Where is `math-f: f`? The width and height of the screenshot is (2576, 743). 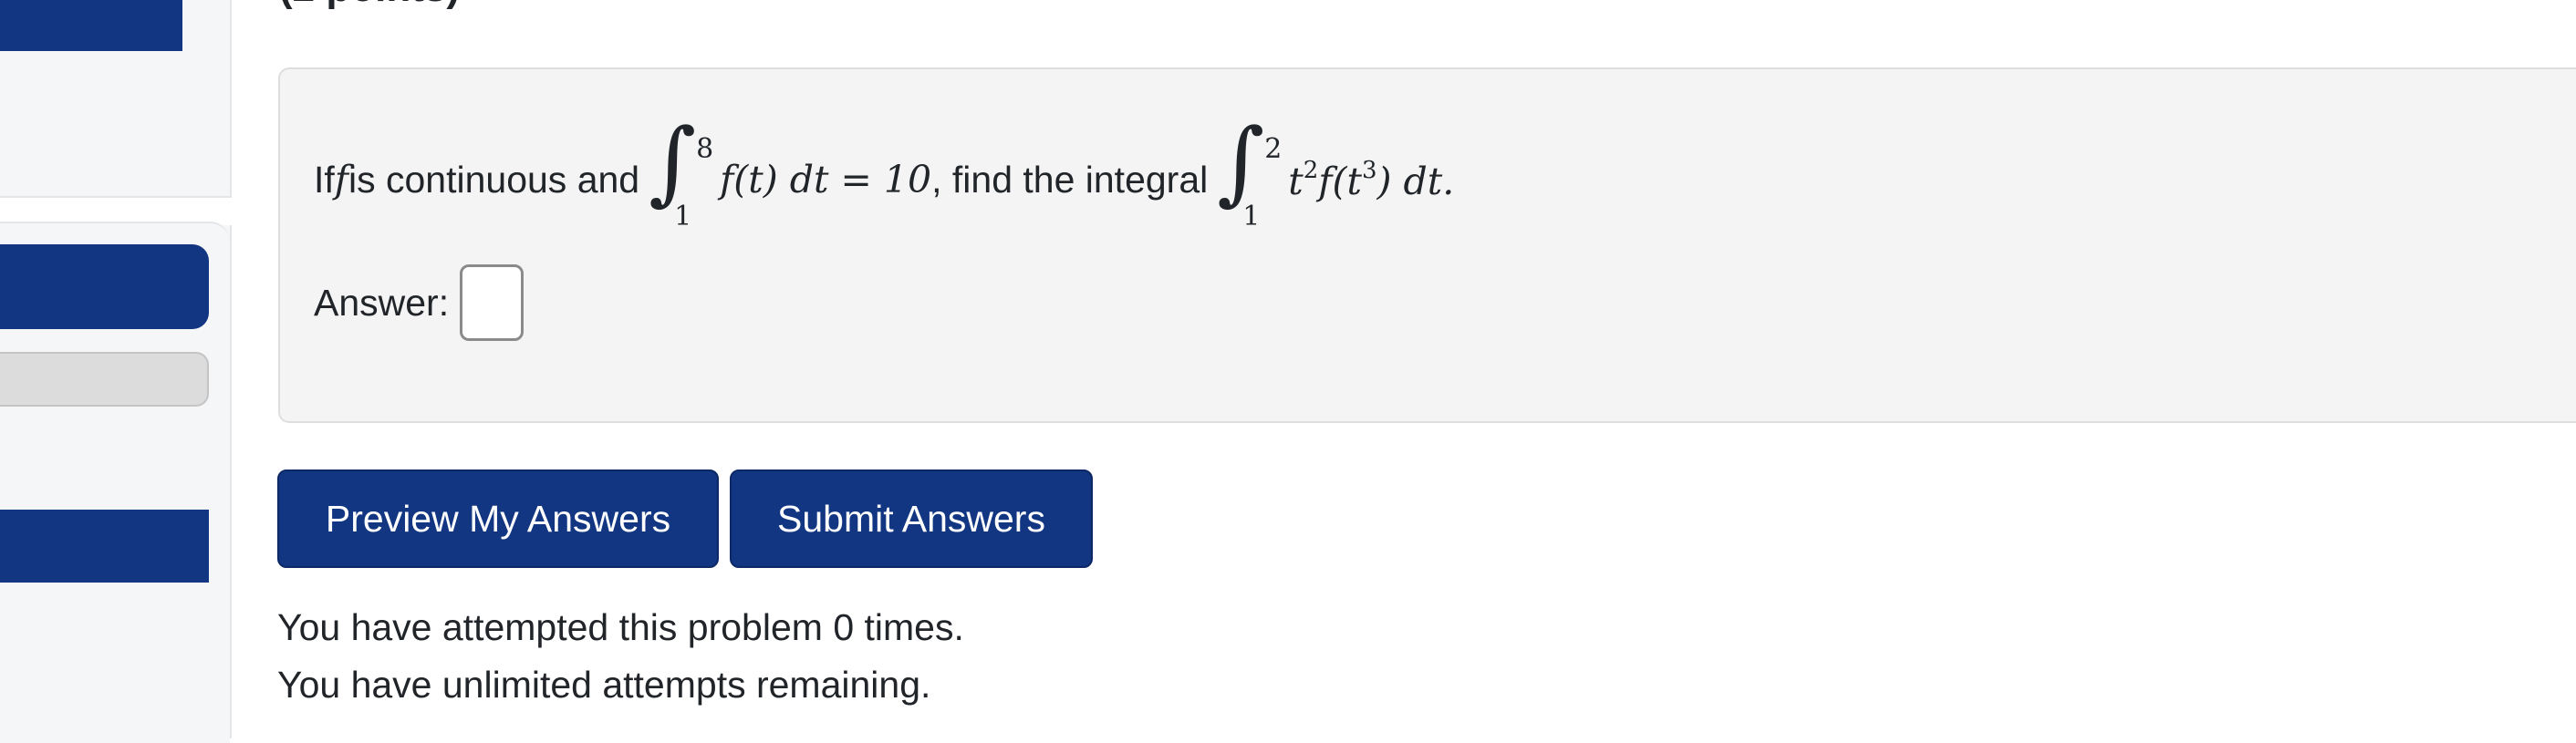 math-f: f is located at coordinates (341, 179).